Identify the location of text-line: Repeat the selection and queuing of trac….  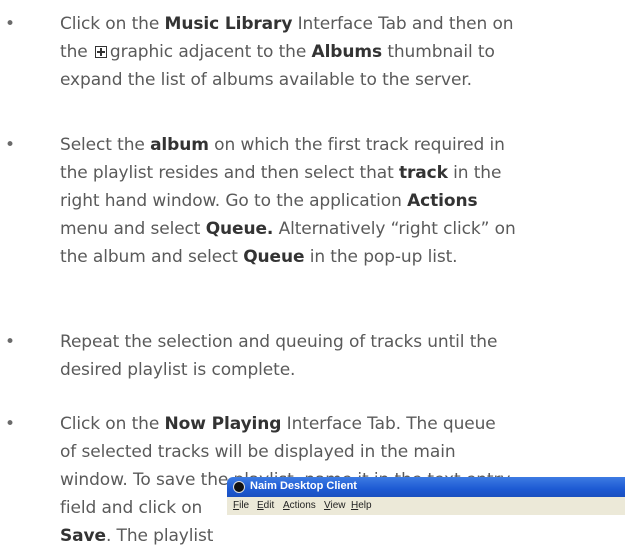
(278, 342).